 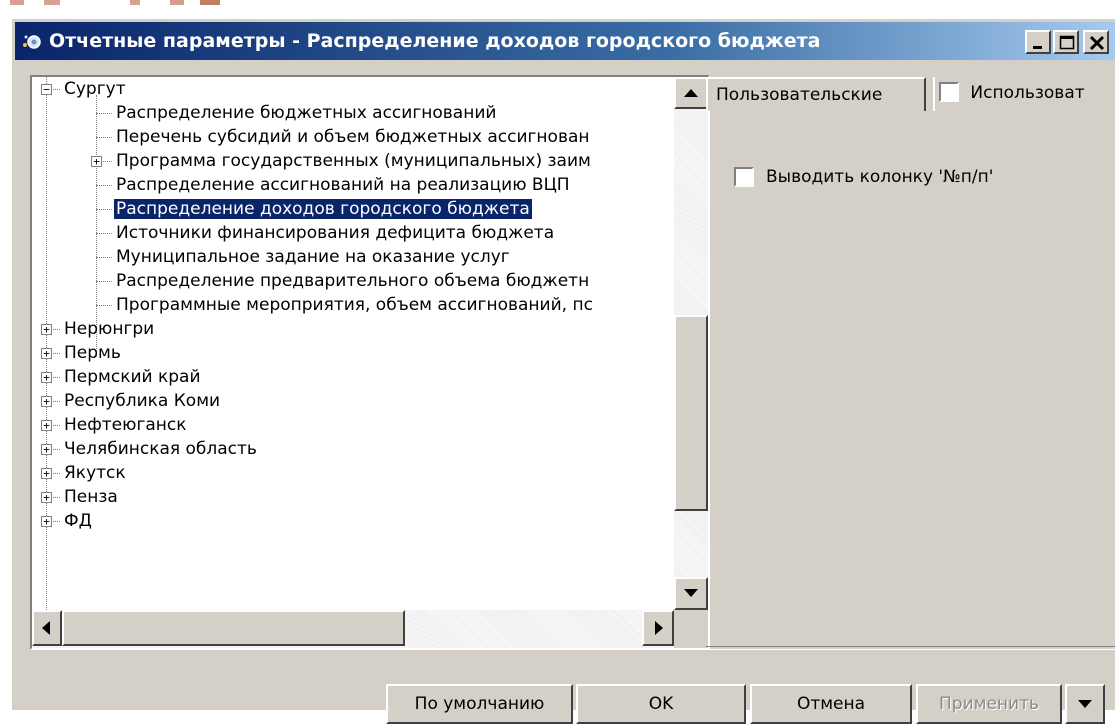 I want to click on tab-user: Пользовательские, so click(x=816, y=94).